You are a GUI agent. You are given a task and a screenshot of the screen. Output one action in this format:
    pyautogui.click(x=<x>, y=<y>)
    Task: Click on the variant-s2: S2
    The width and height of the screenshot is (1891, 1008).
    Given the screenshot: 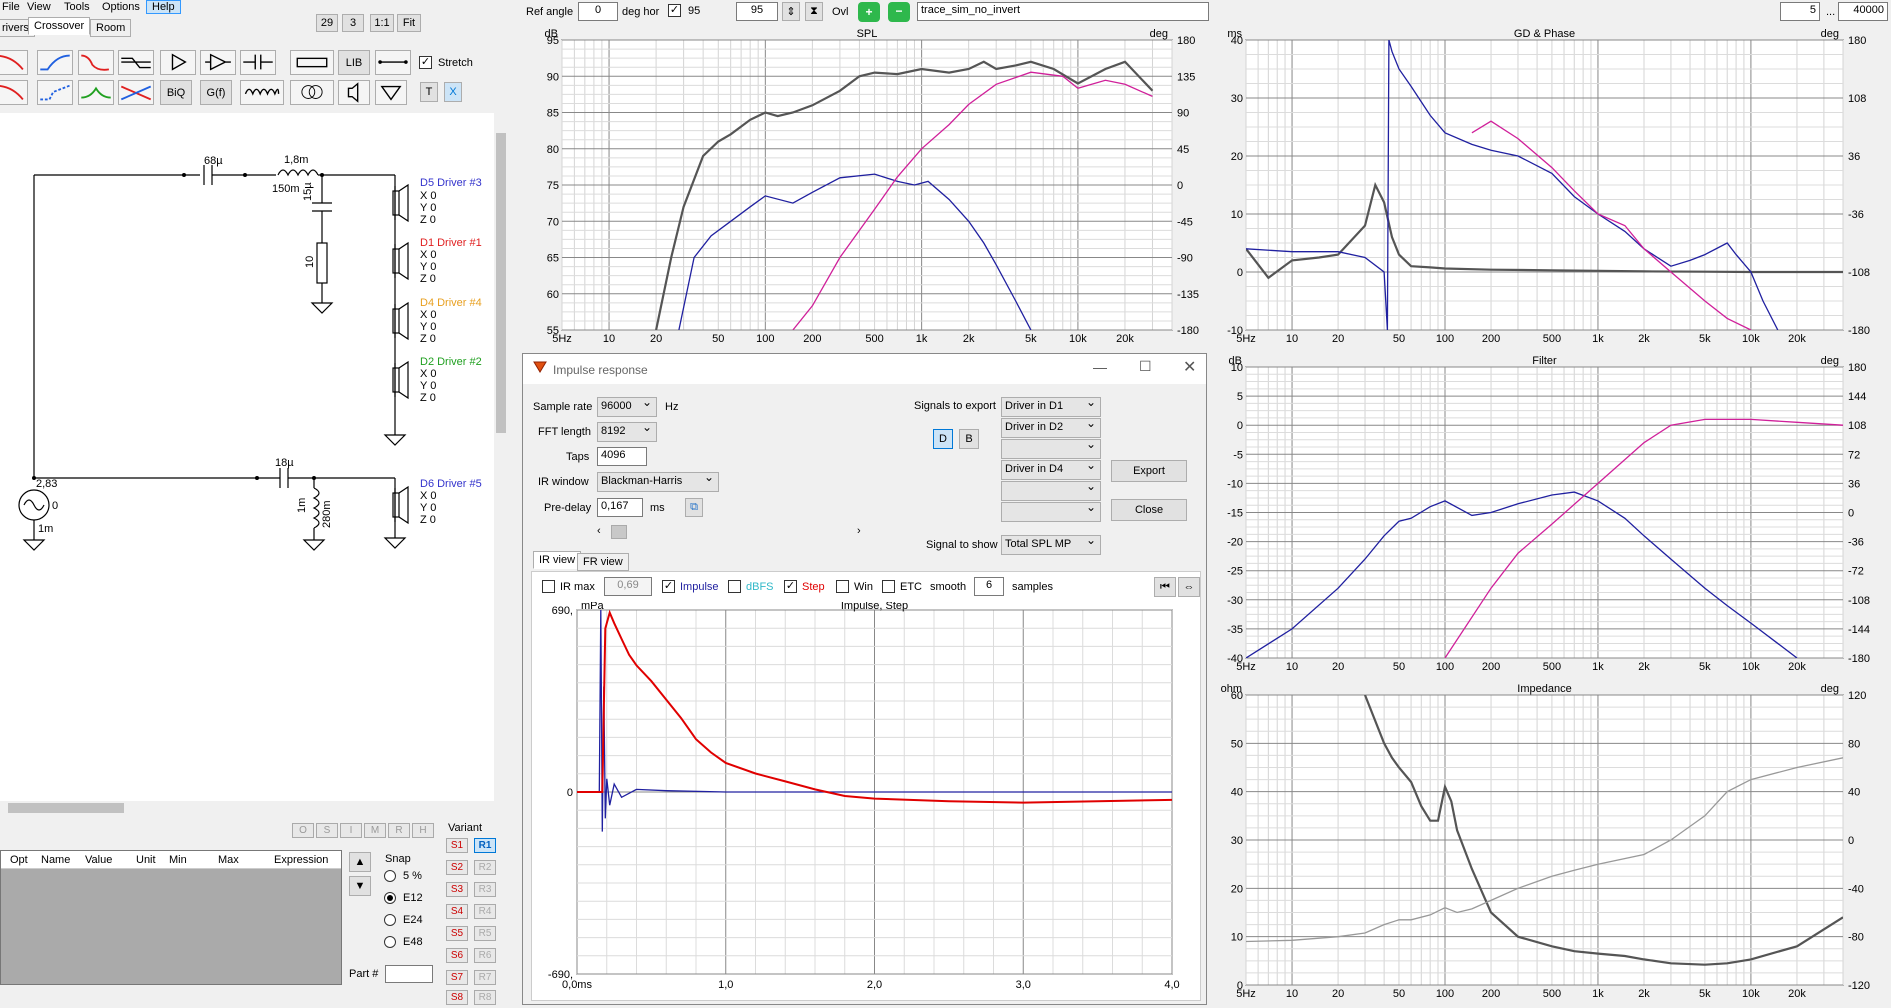 What is the action you would take?
    pyautogui.click(x=457, y=867)
    